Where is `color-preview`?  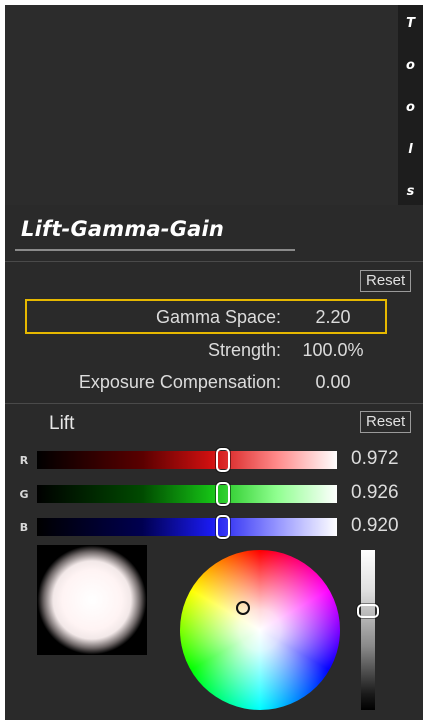
color-preview is located at coordinates (92, 600).